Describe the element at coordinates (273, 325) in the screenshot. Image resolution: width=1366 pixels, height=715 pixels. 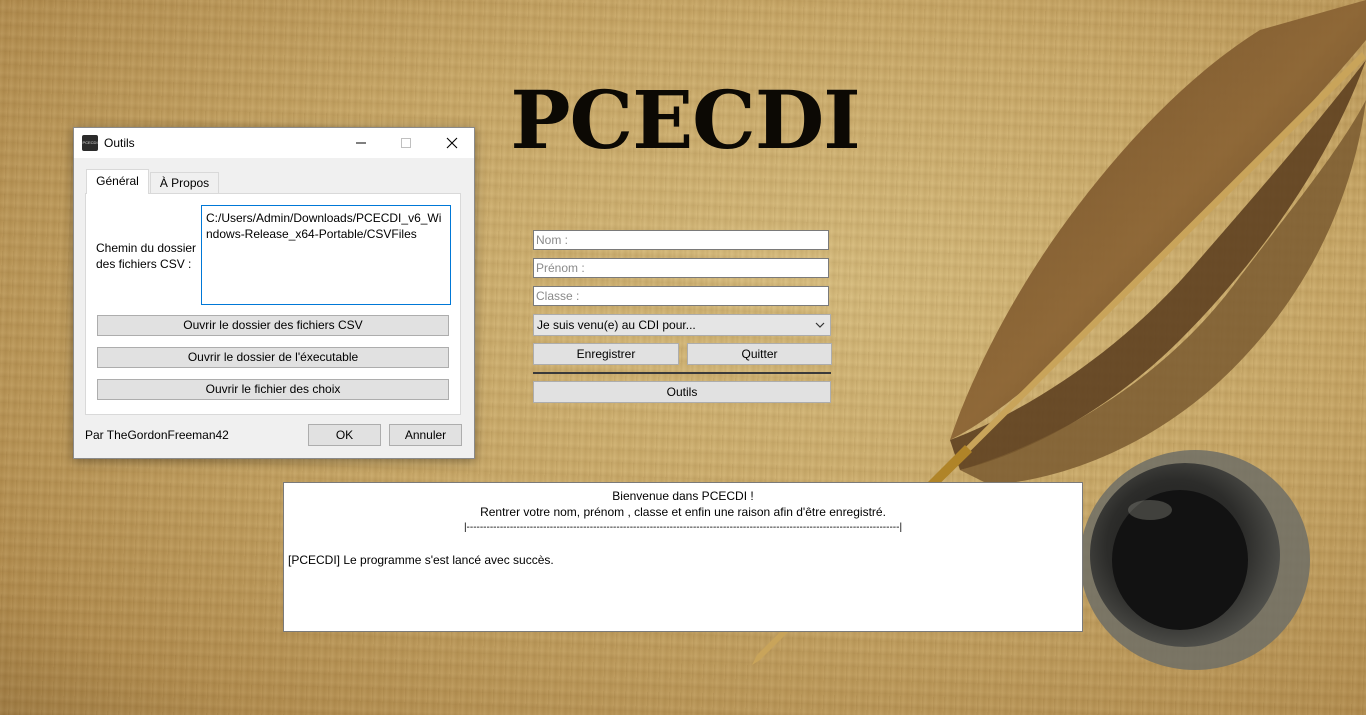
I see `open-csv-folder-button: Ouvrir le dossier des fichiers CSV` at that location.